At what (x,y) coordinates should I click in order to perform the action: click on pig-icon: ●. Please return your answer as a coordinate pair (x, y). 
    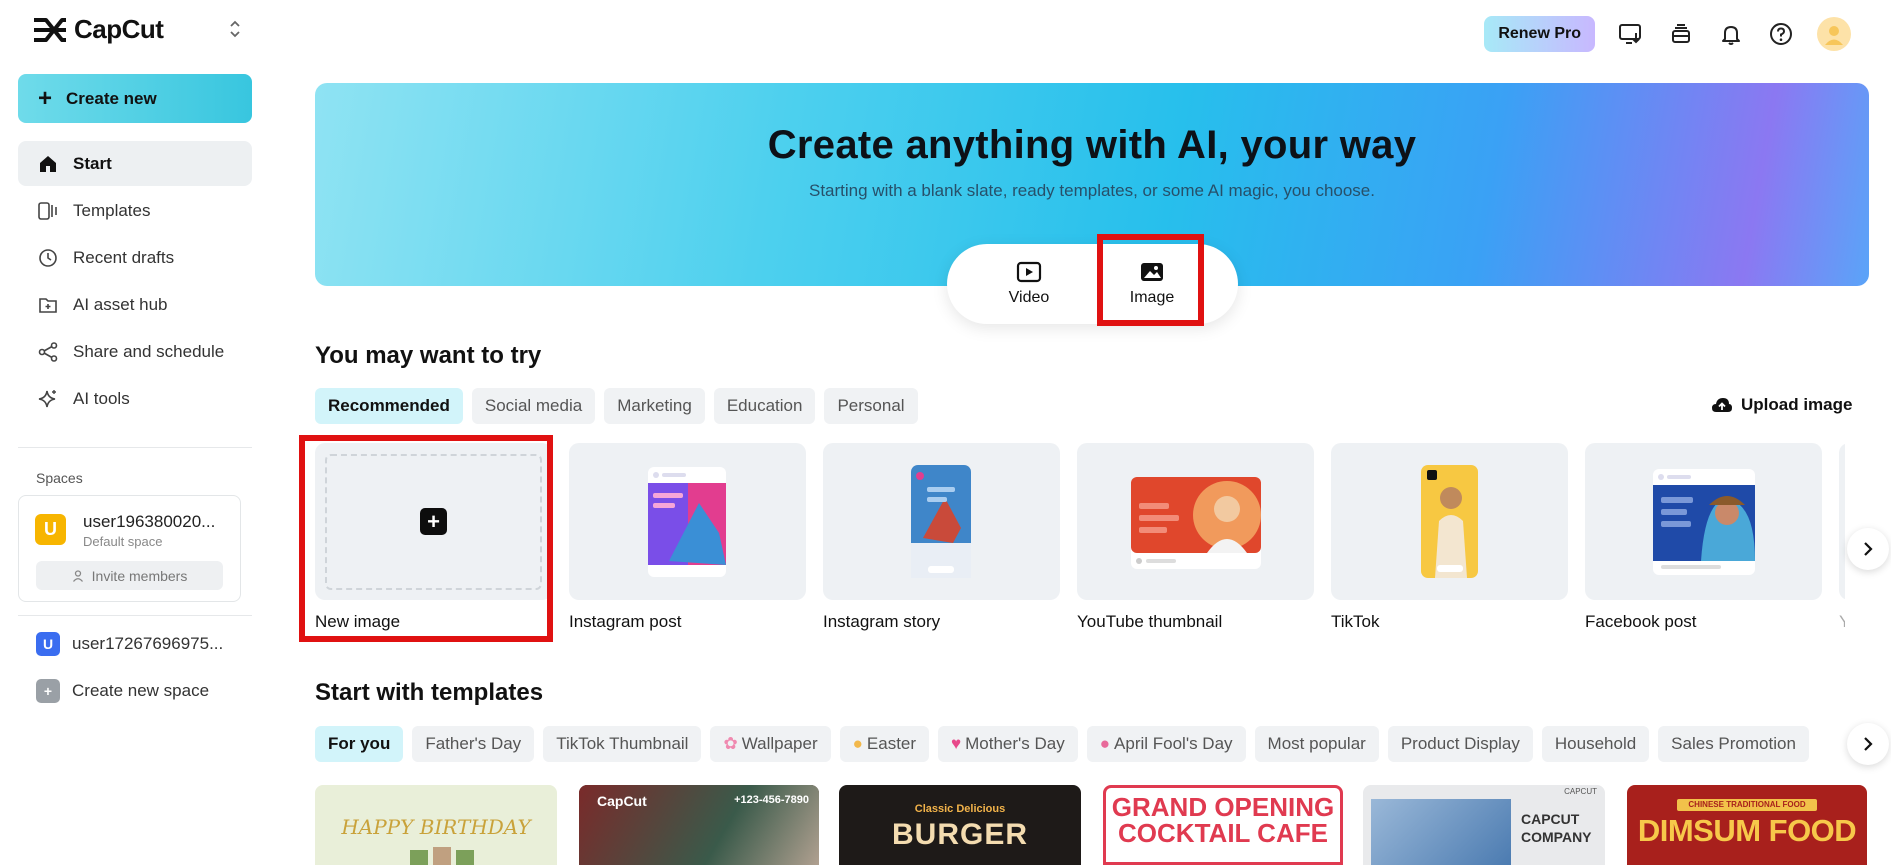
    Looking at the image, I should click on (1105, 743).